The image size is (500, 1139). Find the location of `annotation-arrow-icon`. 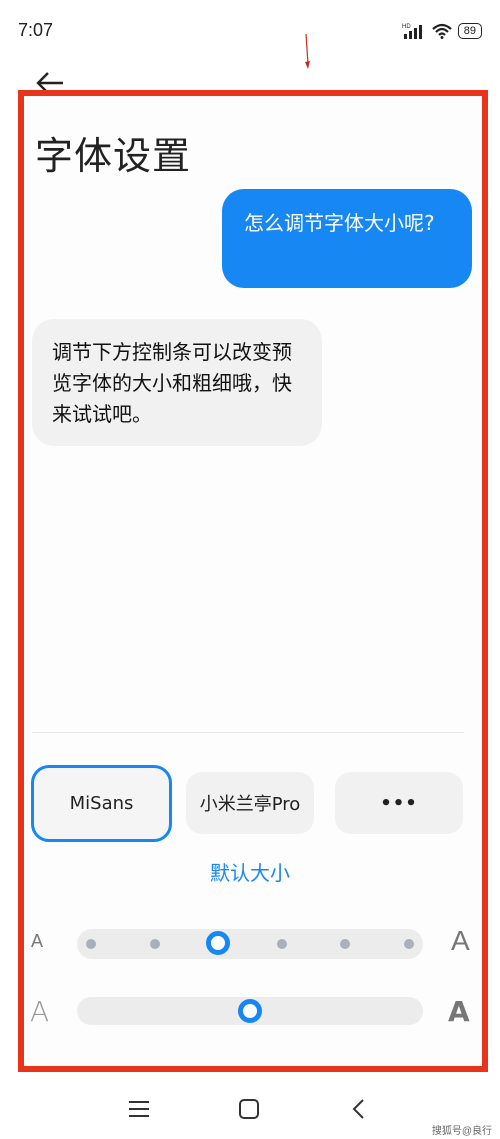

annotation-arrow-icon is located at coordinates (307, 51).